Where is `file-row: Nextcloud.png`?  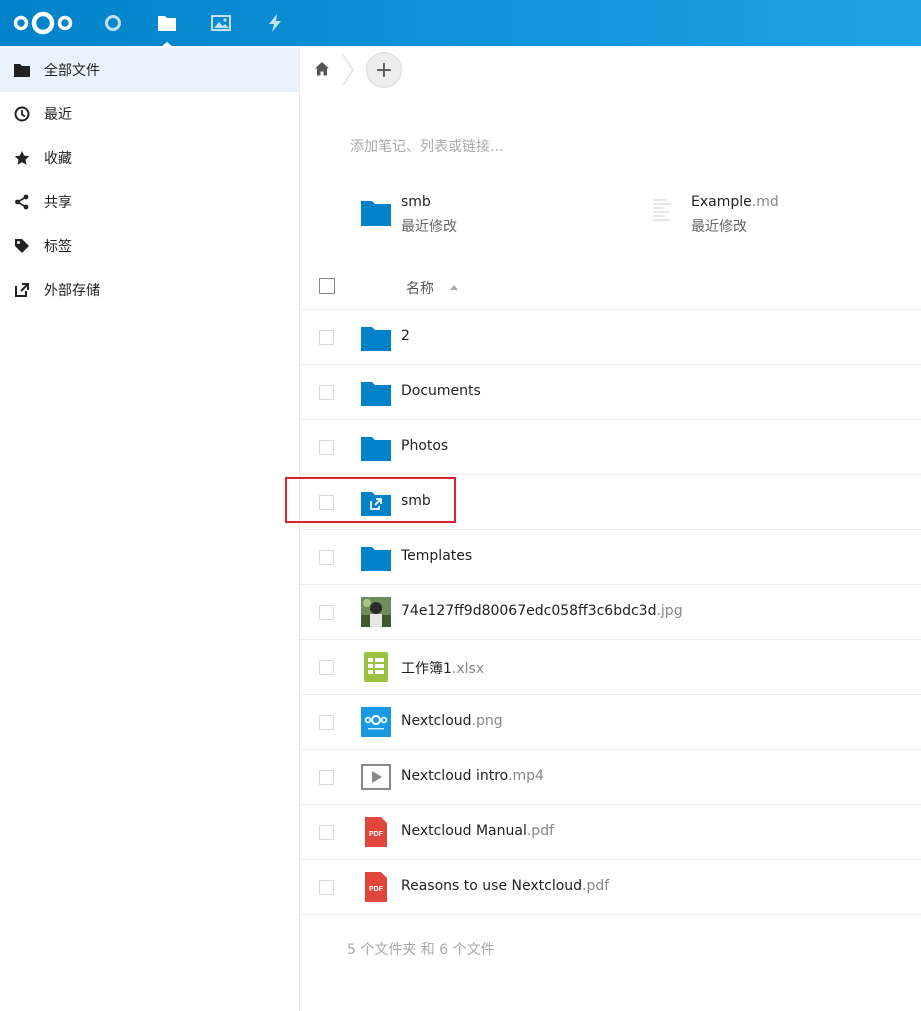
file-row: Nextcloud.png is located at coordinates (610, 722).